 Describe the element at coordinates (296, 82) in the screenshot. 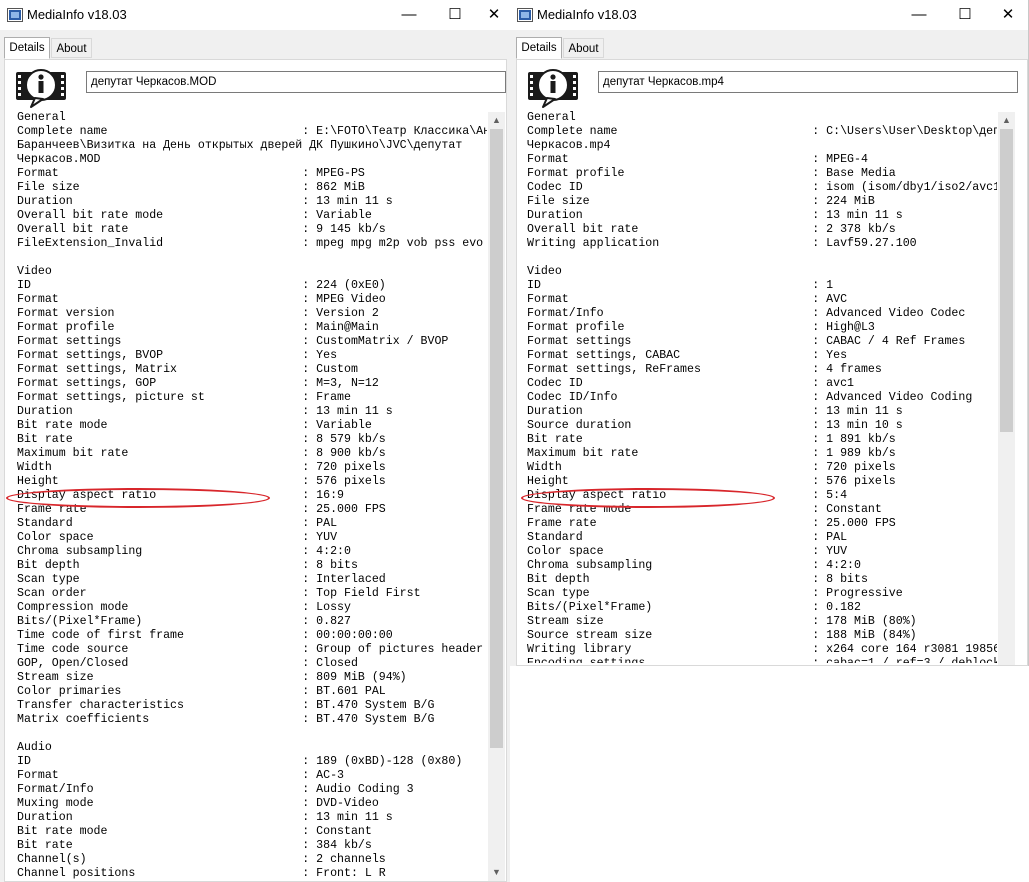

I see `file-name-field: депутат Черкасов.MOD` at that location.